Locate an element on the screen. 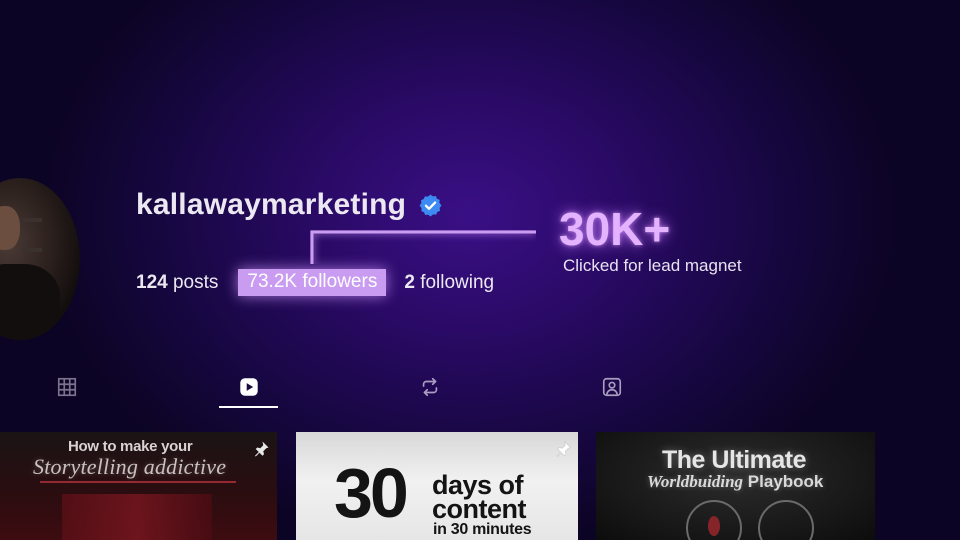 This screenshot has height=540, width=960. post-thumbnail: The Ultimate Worldbuiding Playbook is located at coordinates (735, 486).